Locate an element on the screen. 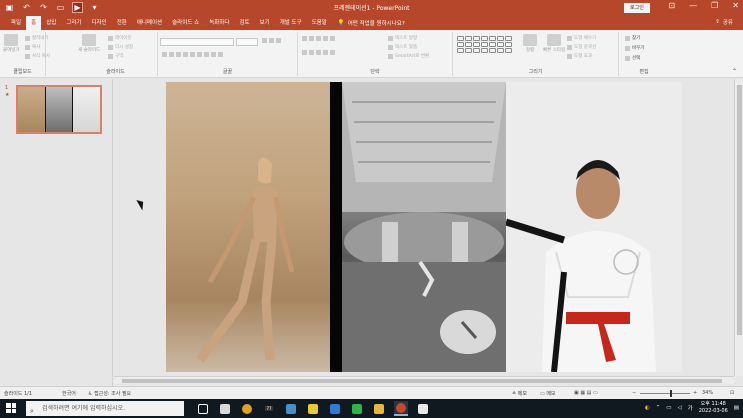 This screenshot has height=418, width=743. horizontal-scroll-thumb is located at coordinates (422, 381).